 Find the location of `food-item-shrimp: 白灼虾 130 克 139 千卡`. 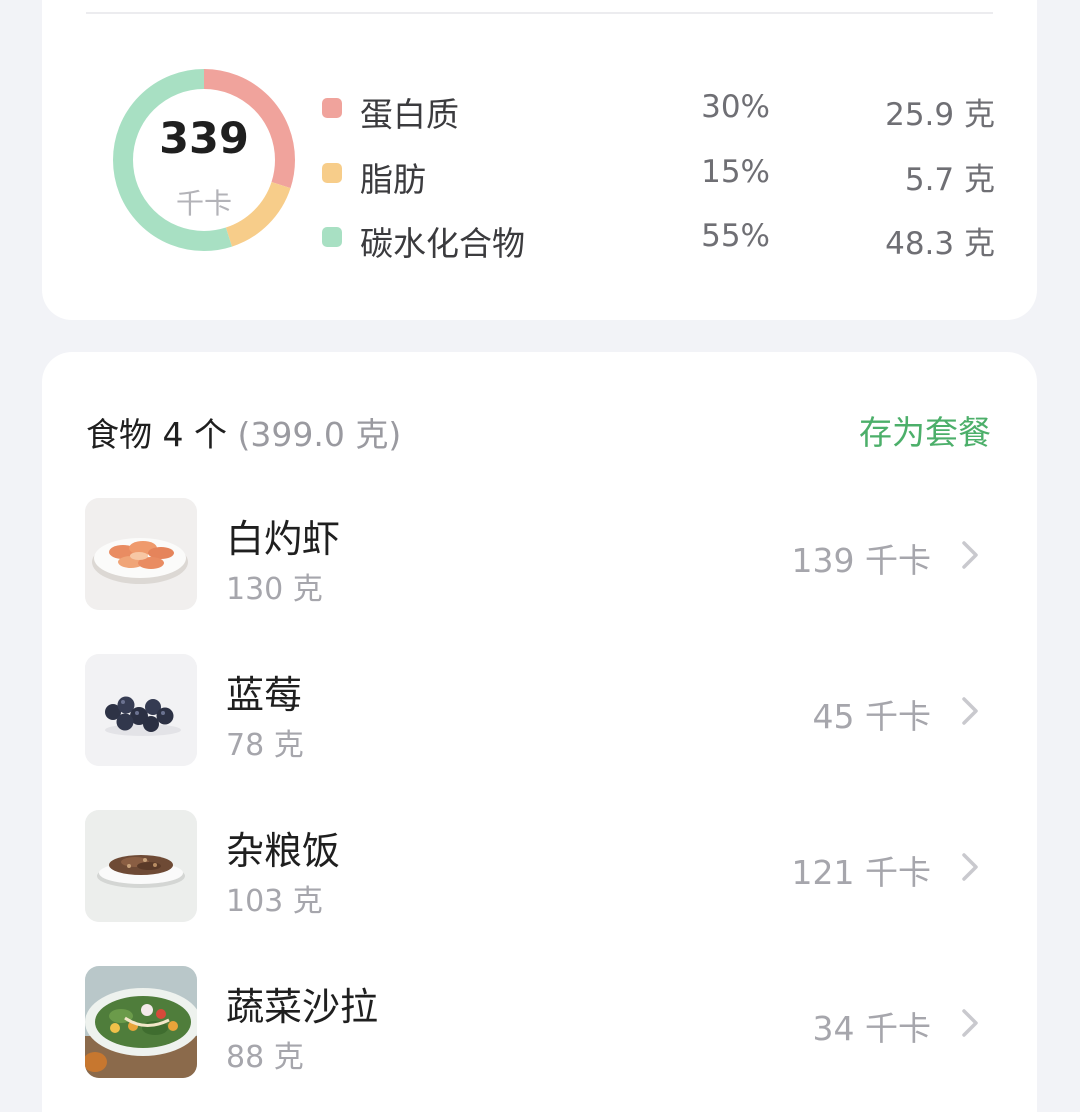

food-item-shrimp: 白灼虾 130 克 139 千卡 is located at coordinates (539, 555).